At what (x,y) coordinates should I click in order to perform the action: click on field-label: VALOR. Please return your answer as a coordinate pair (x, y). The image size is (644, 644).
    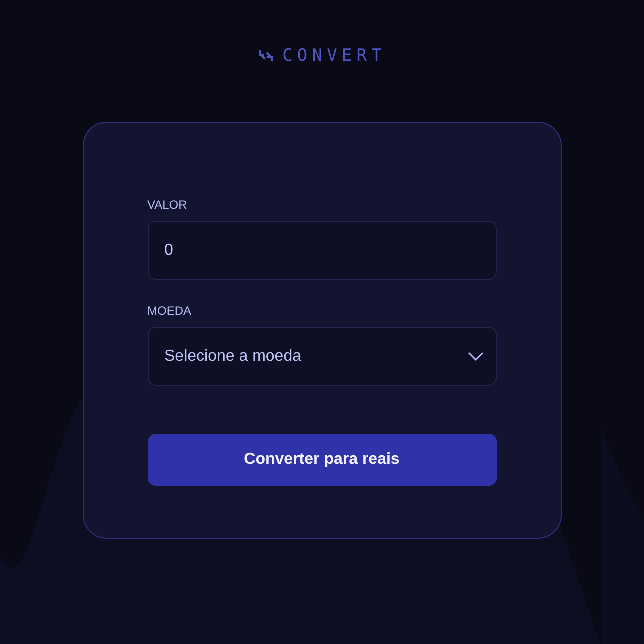
    Looking at the image, I should click on (168, 205).